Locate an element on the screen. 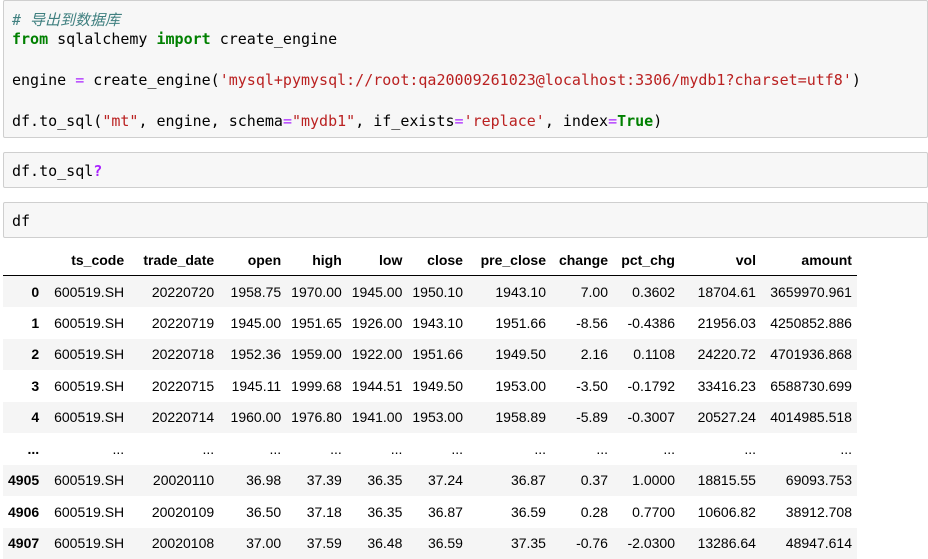 The height and width of the screenshot is (559, 928). comment-text: # 导出到数据库 is located at coordinates (66, 20).